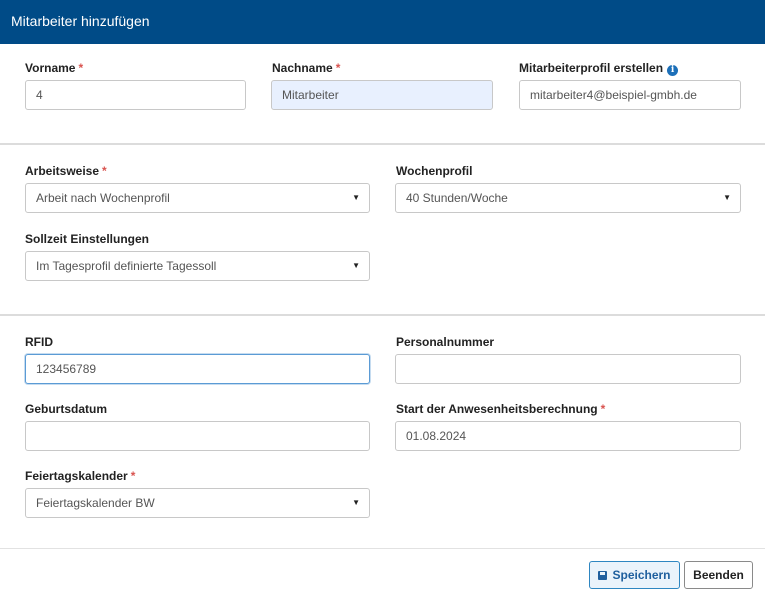 The image size is (765, 599). What do you see at coordinates (54, 68) in the screenshot?
I see `vorname-label: Vorname *` at bounding box center [54, 68].